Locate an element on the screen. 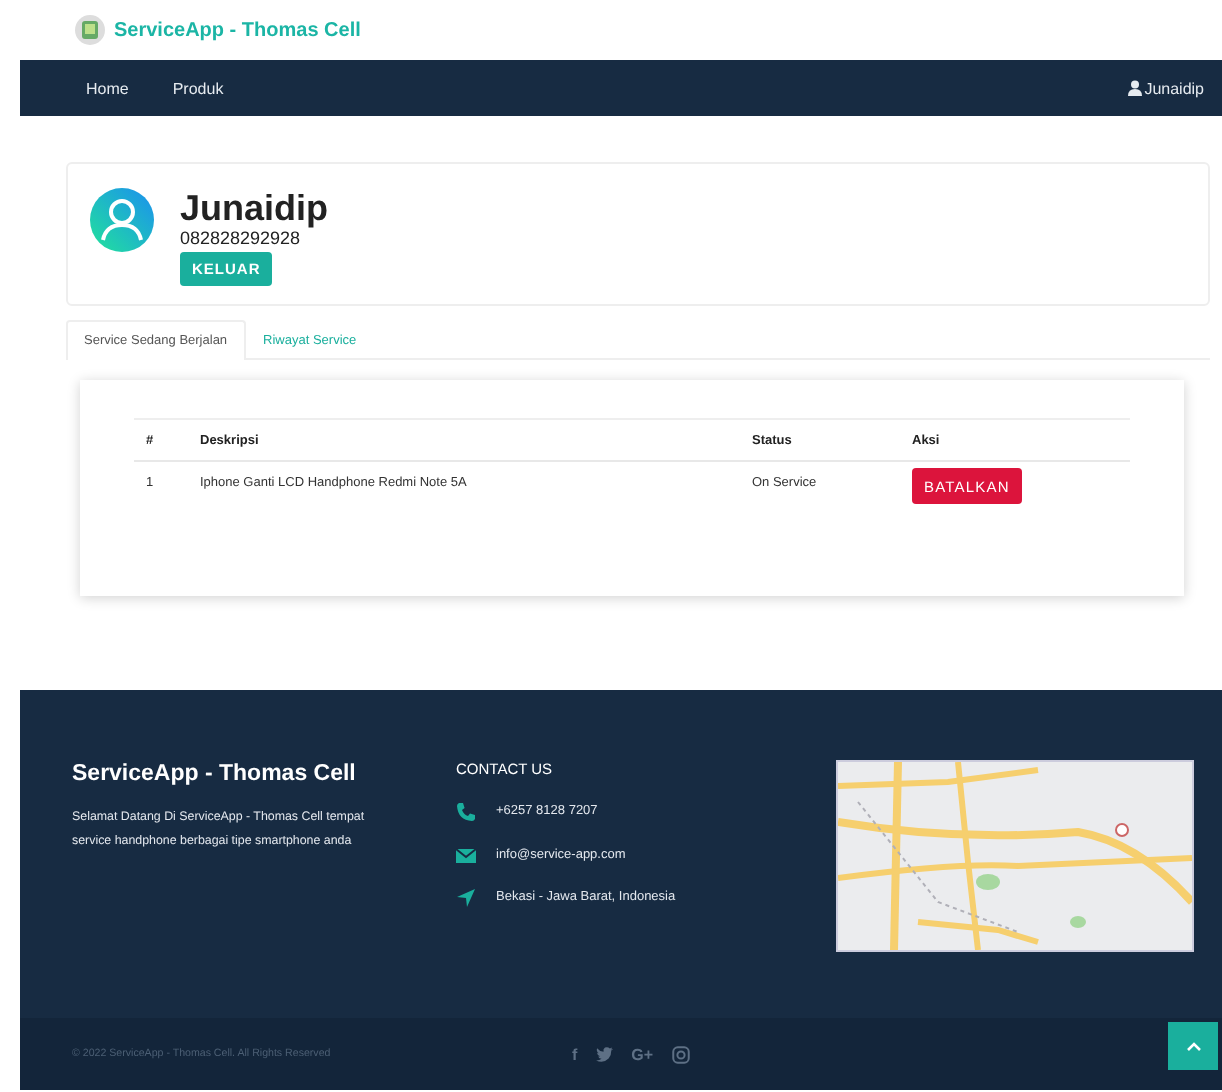  profile-name: Junaidip is located at coordinates (254, 208).